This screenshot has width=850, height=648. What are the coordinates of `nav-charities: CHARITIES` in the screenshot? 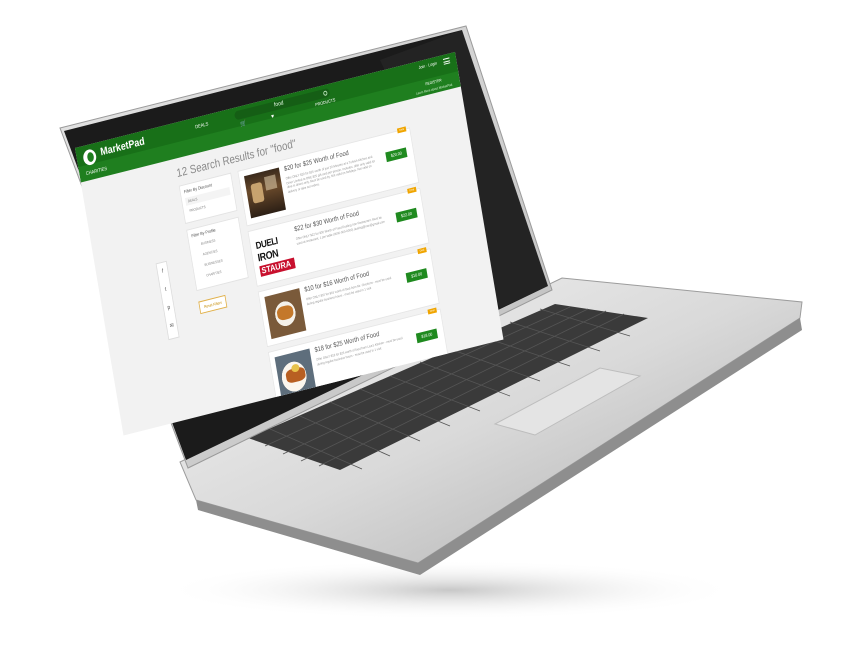 It's located at (97, 171).